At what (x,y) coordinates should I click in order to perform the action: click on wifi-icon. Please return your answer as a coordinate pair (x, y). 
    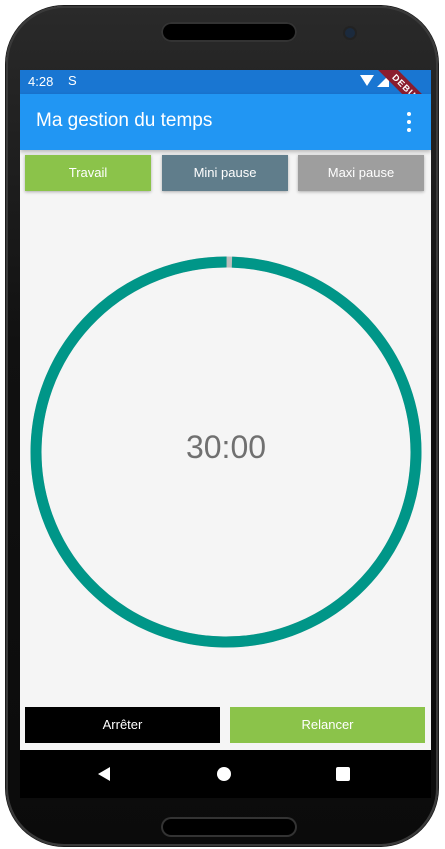
    Looking at the image, I should click on (367, 80).